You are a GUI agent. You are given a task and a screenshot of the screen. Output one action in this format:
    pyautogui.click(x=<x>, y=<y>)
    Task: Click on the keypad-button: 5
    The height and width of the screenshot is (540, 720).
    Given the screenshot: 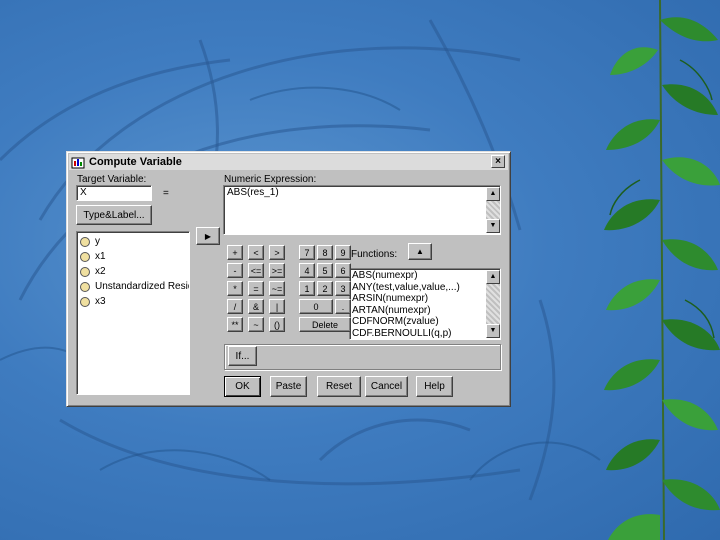 What is the action you would take?
    pyautogui.click(x=325, y=270)
    